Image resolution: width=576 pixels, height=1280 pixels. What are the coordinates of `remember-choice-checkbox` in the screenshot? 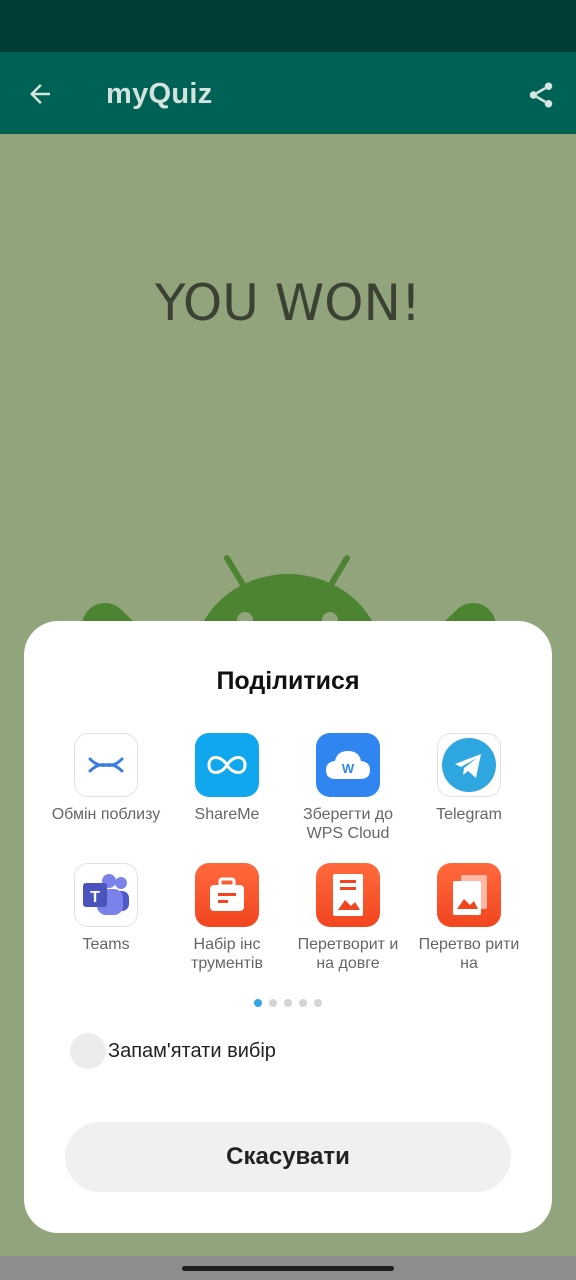 It's located at (88, 1051).